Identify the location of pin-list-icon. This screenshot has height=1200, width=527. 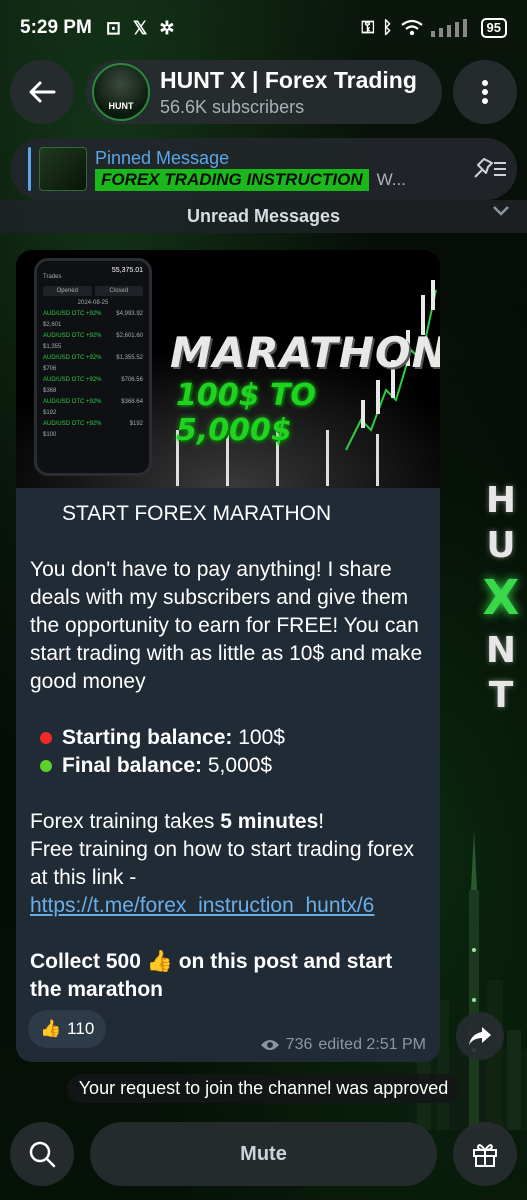
(490, 168).